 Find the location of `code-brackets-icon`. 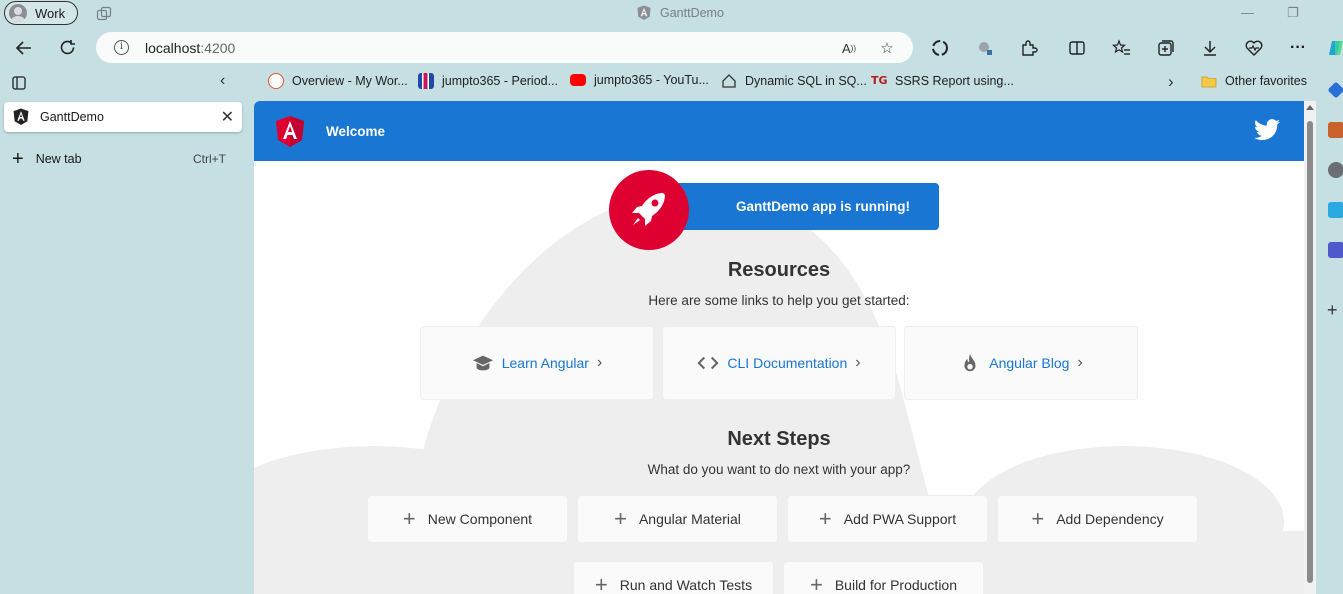

code-brackets-icon is located at coordinates (708, 363).